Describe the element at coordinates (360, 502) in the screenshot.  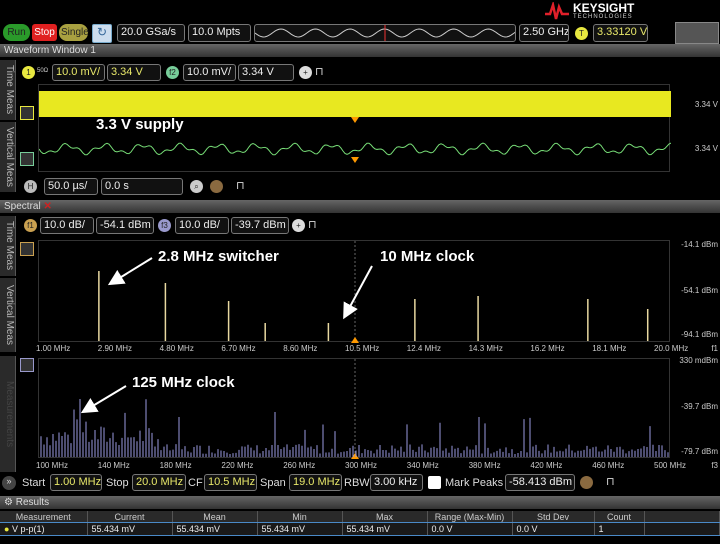
I see `results-title: ⚙ Results` at that location.